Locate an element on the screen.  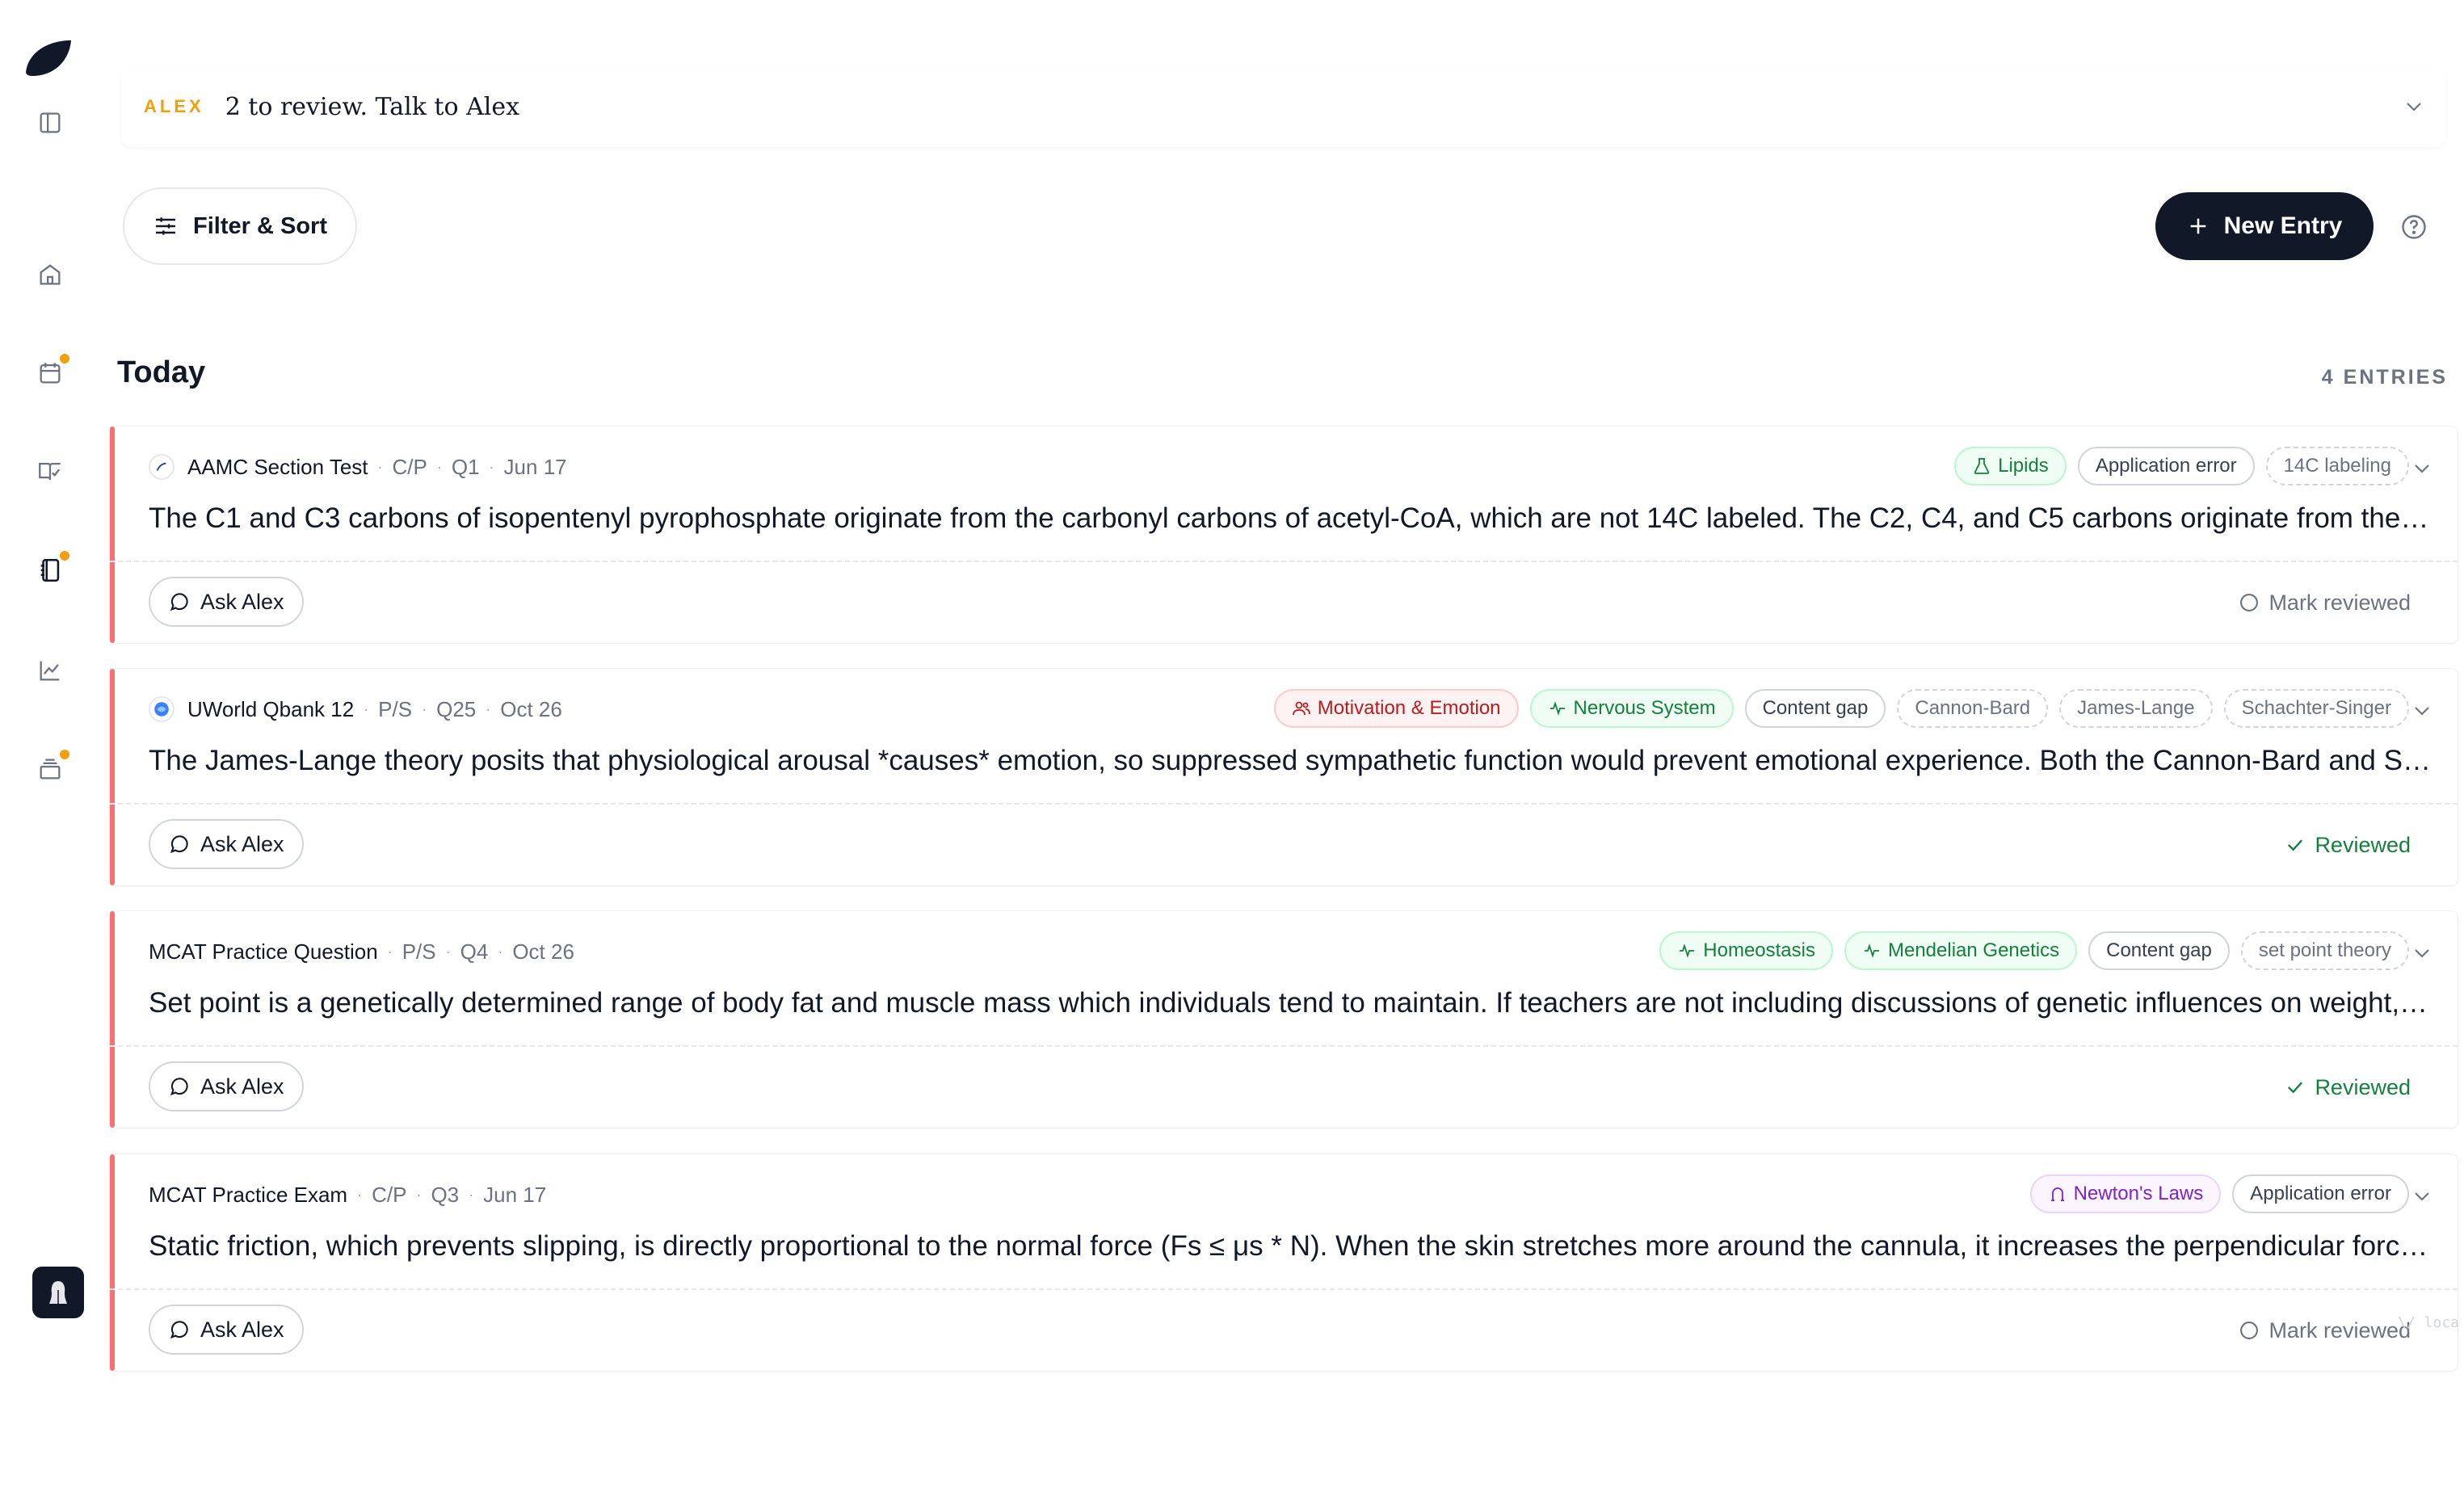
filter-sort-button: Filter & Sort is located at coordinates (240, 226).